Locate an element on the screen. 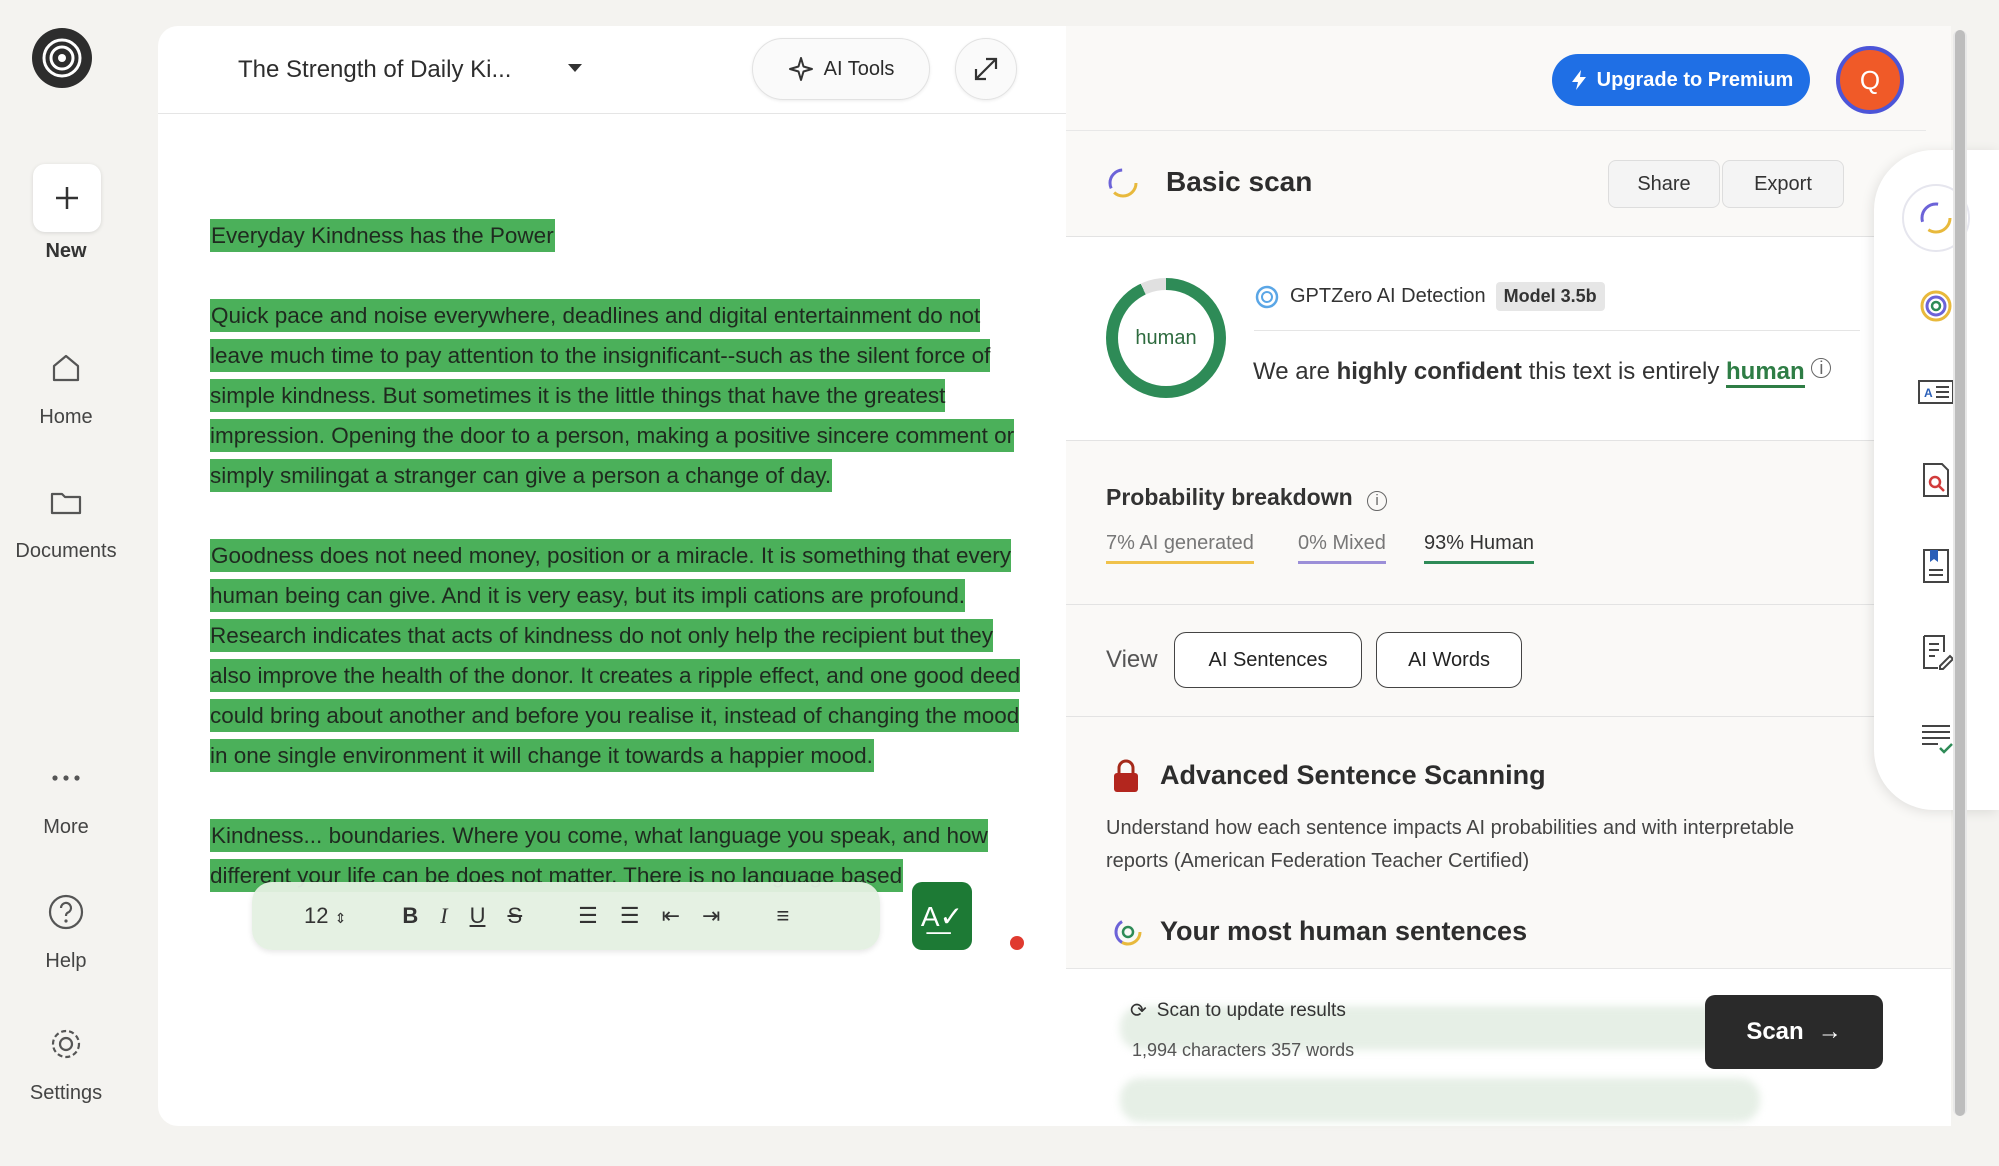  svg-text: A is located at coordinates (1928, 393).